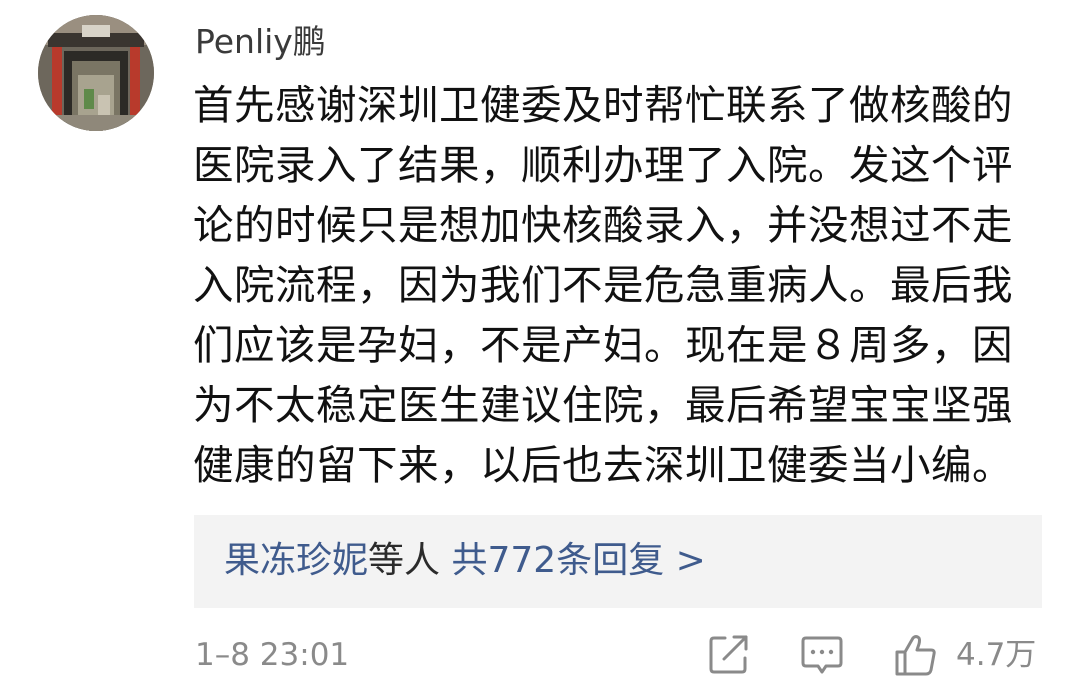  I want to click on comment-line: 们应该是孕妇，不是产妇。现在是８周多，因, so click(603, 345).